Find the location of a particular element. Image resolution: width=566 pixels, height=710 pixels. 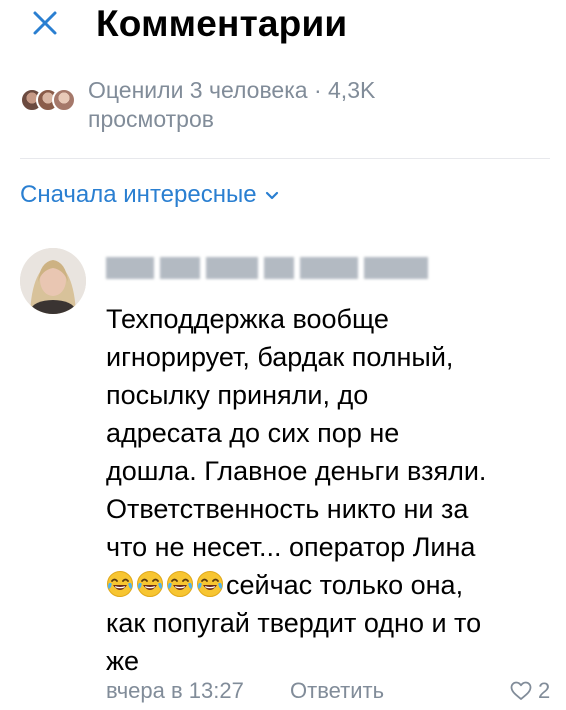

comment-line: игнорирует, бардак полный, is located at coordinates (280, 357).